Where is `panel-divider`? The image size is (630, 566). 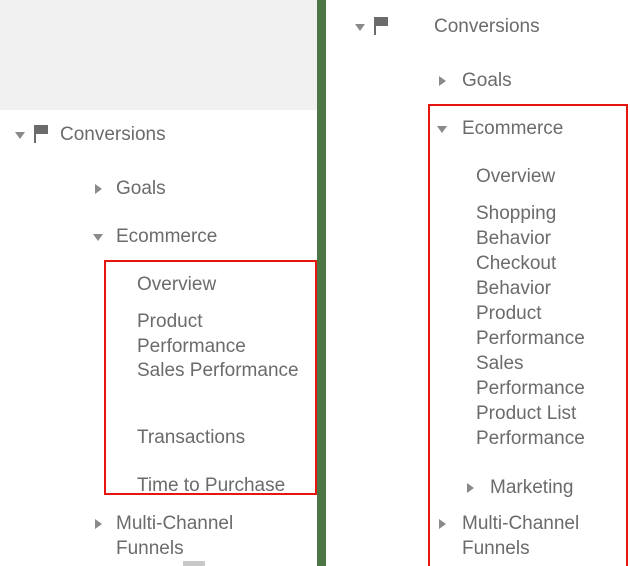
panel-divider is located at coordinates (336, 283).